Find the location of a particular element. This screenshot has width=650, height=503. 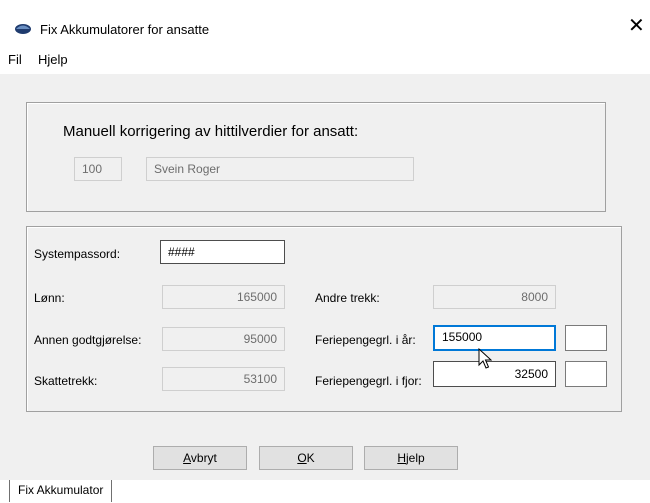

other-deductions-field: 8000 is located at coordinates (494, 297).